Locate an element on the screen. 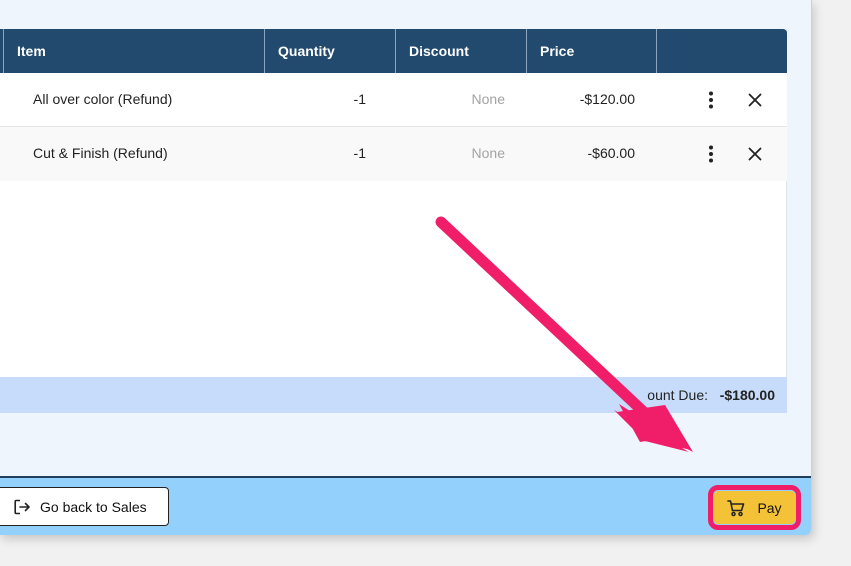  column-header-actions is located at coordinates (721, 51).